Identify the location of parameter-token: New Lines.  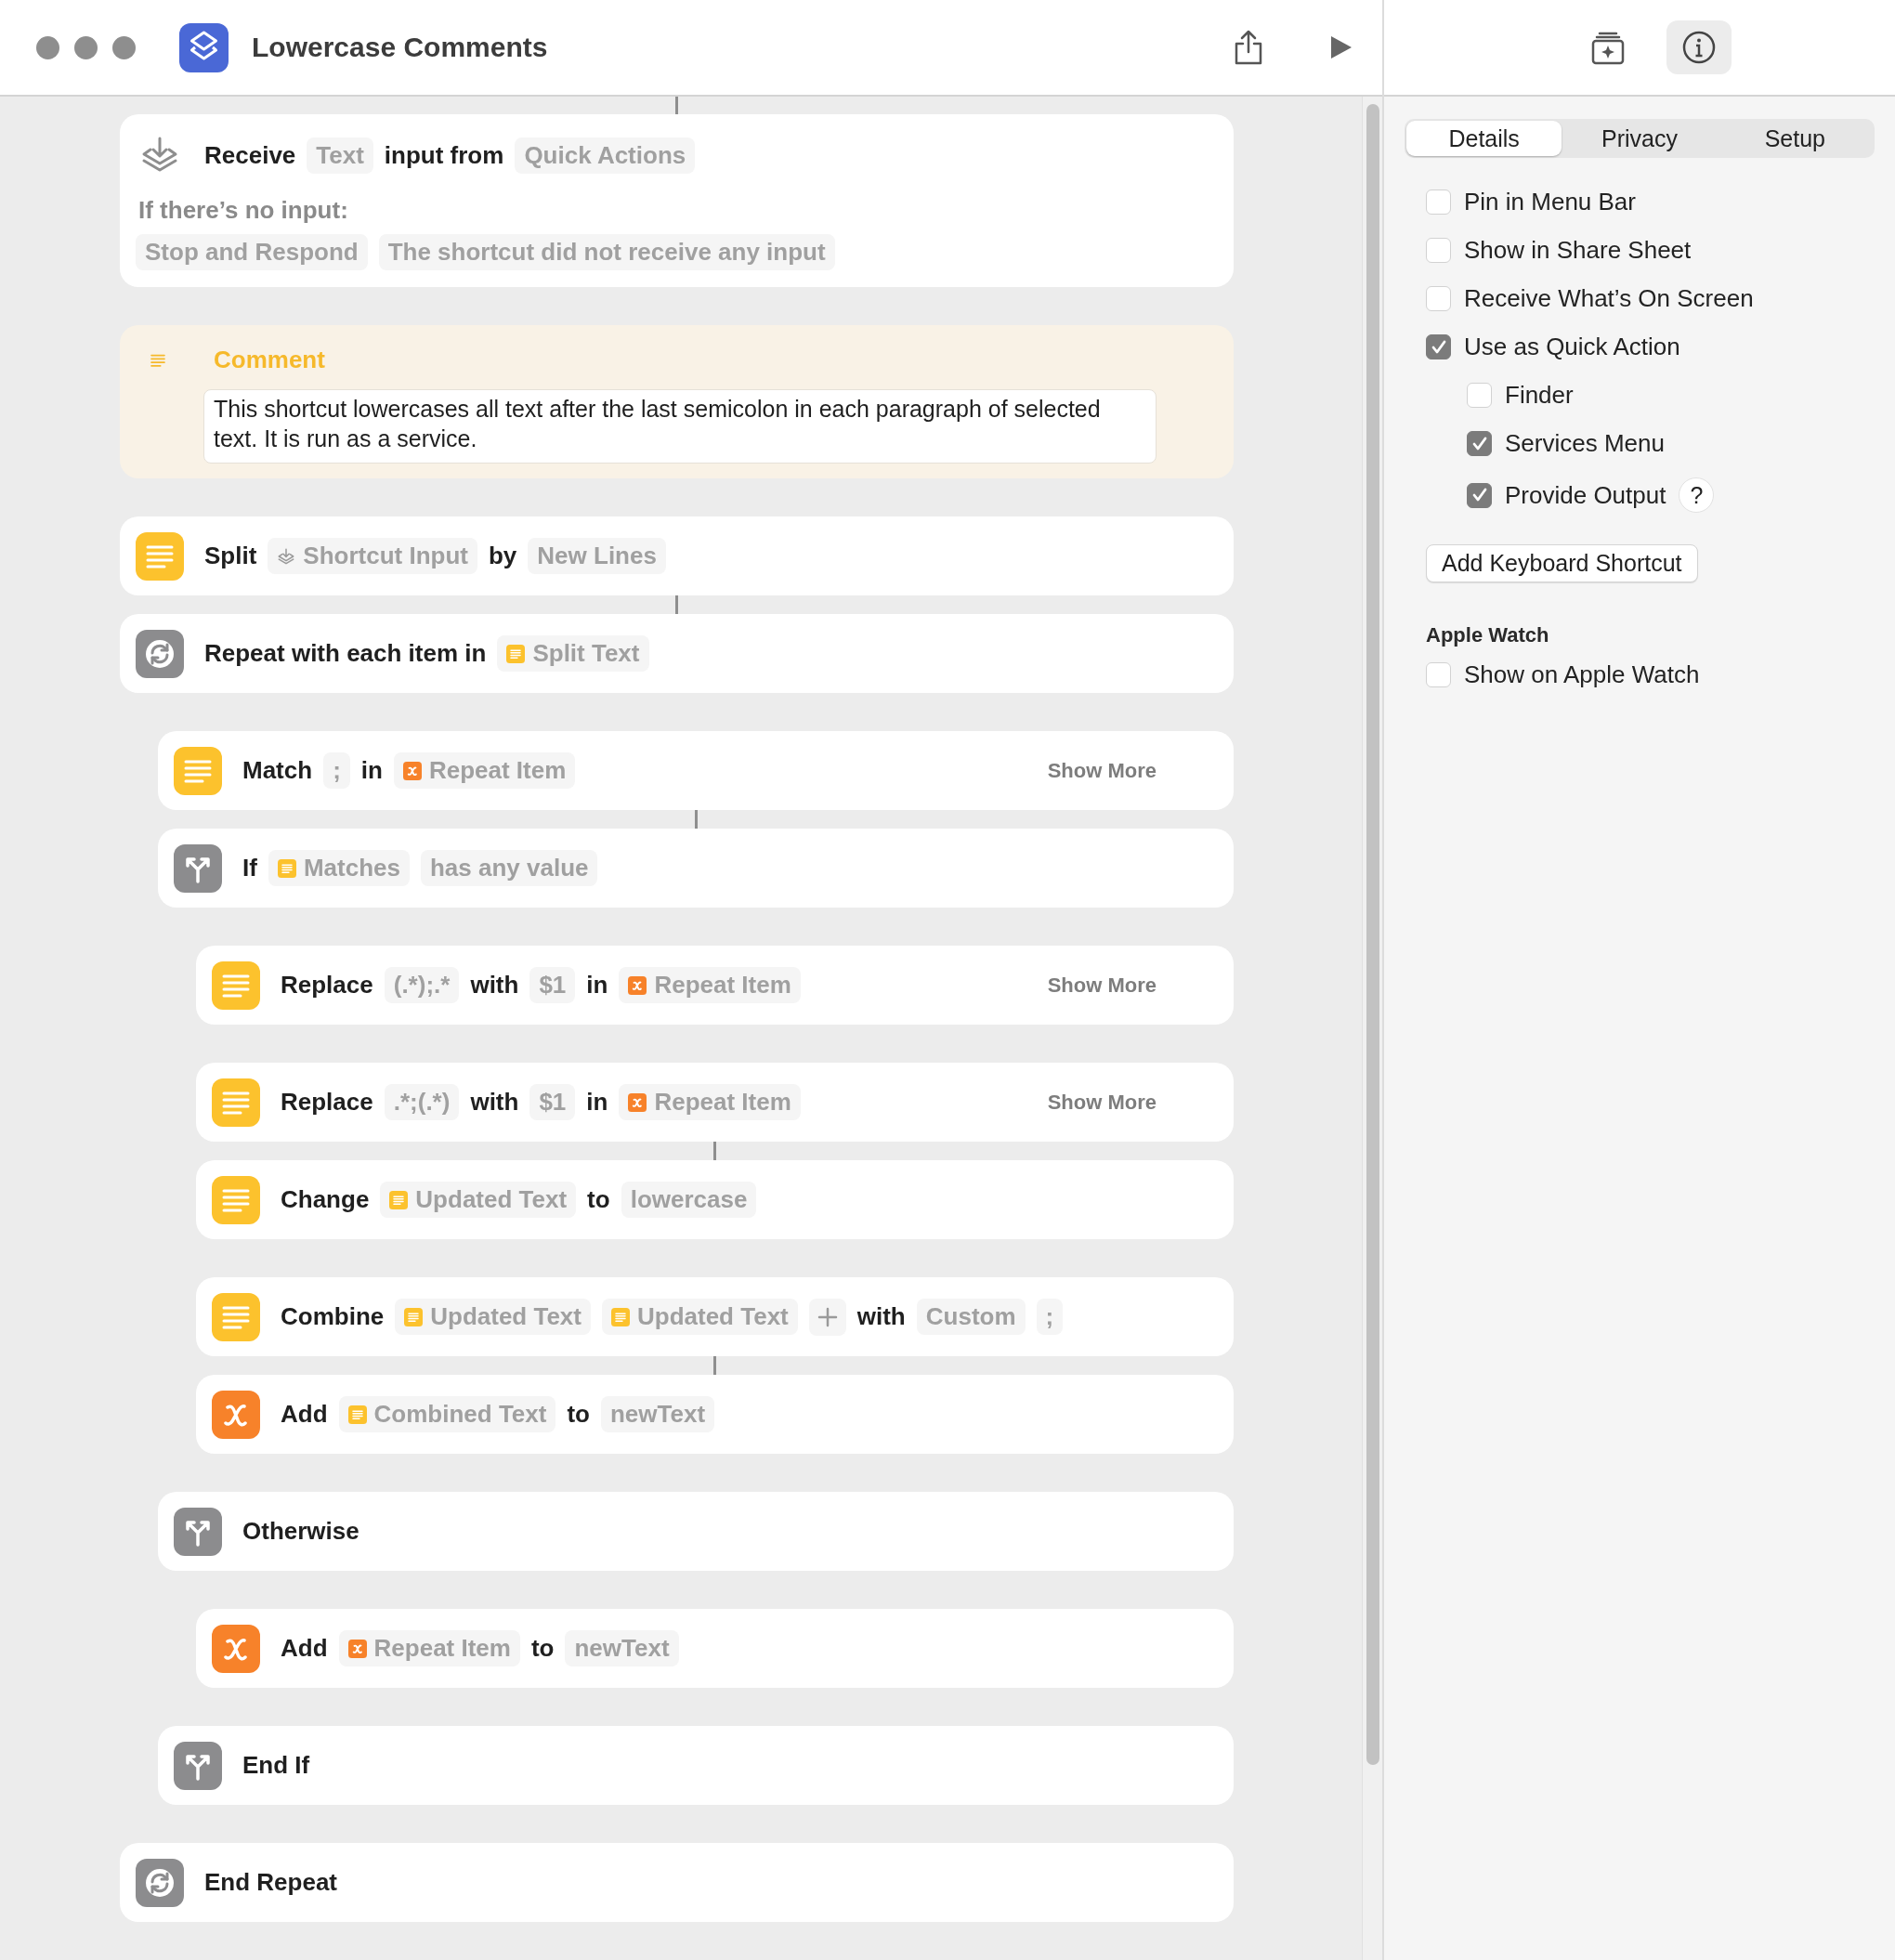
(597, 556).